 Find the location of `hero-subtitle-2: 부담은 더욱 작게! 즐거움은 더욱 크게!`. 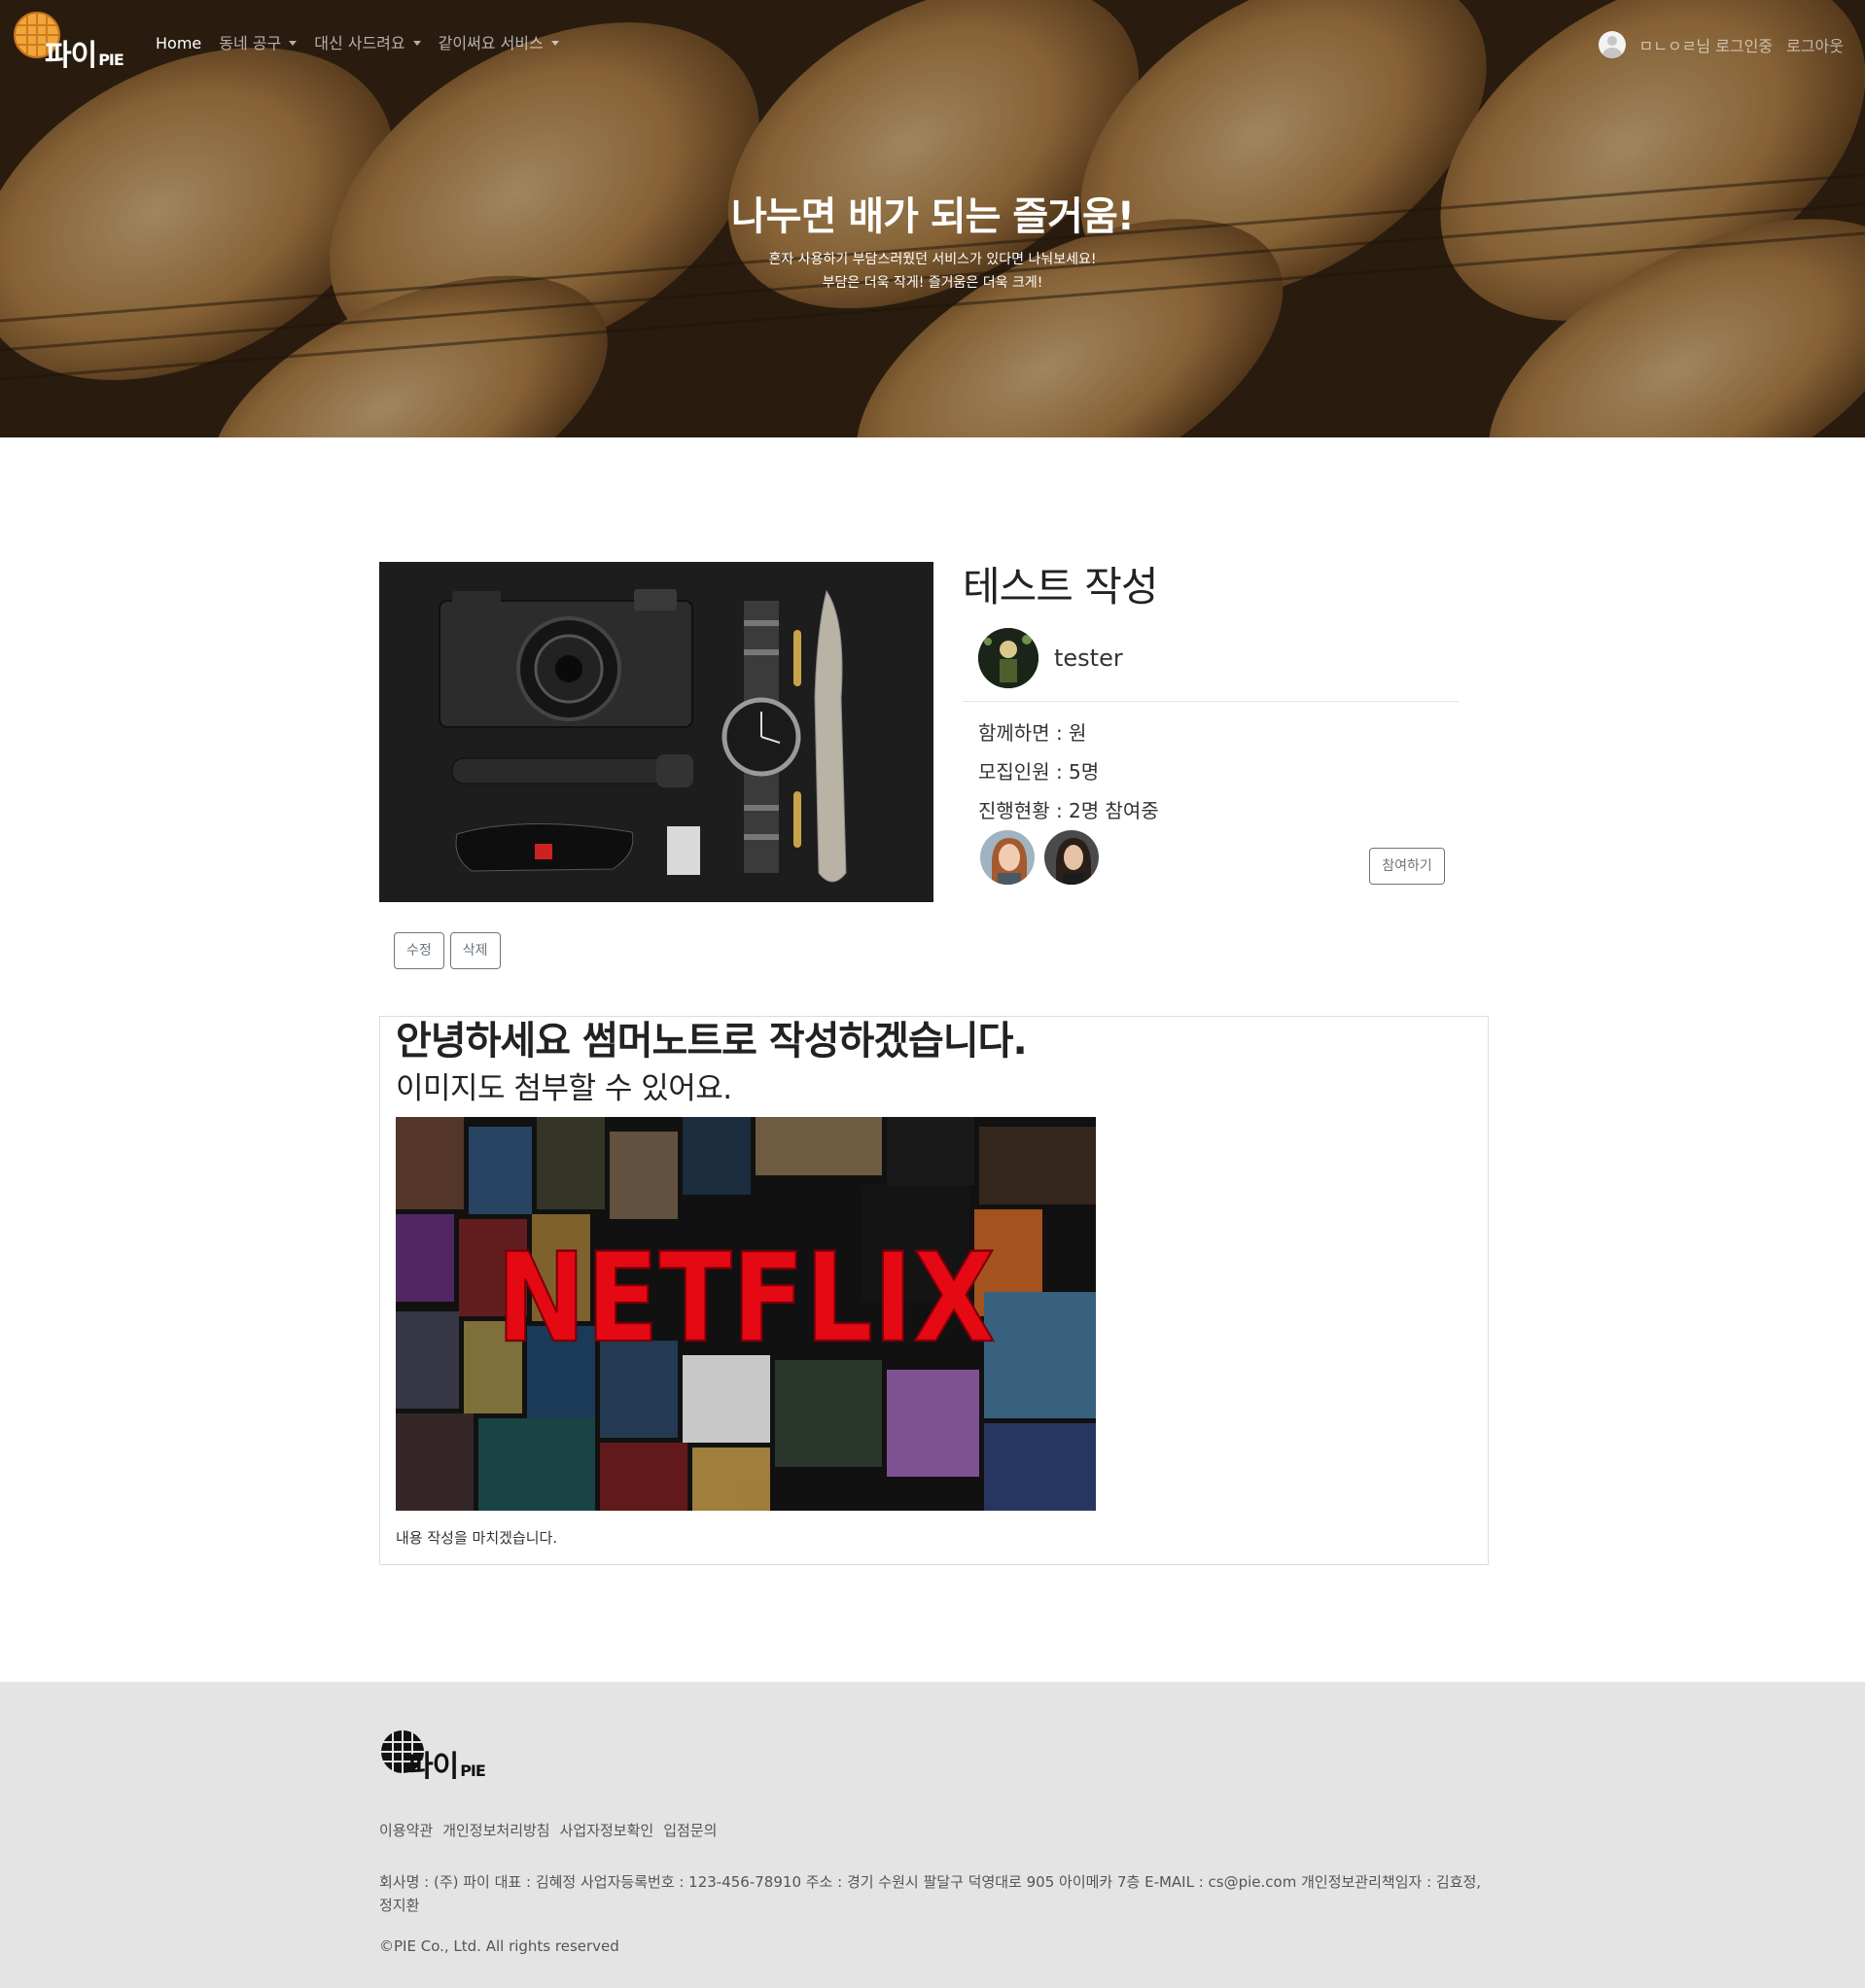

hero-subtitle-2: 부담은 더욱 작게! 즐거움은 더욱 크게! is located at coordinates (933, 283).